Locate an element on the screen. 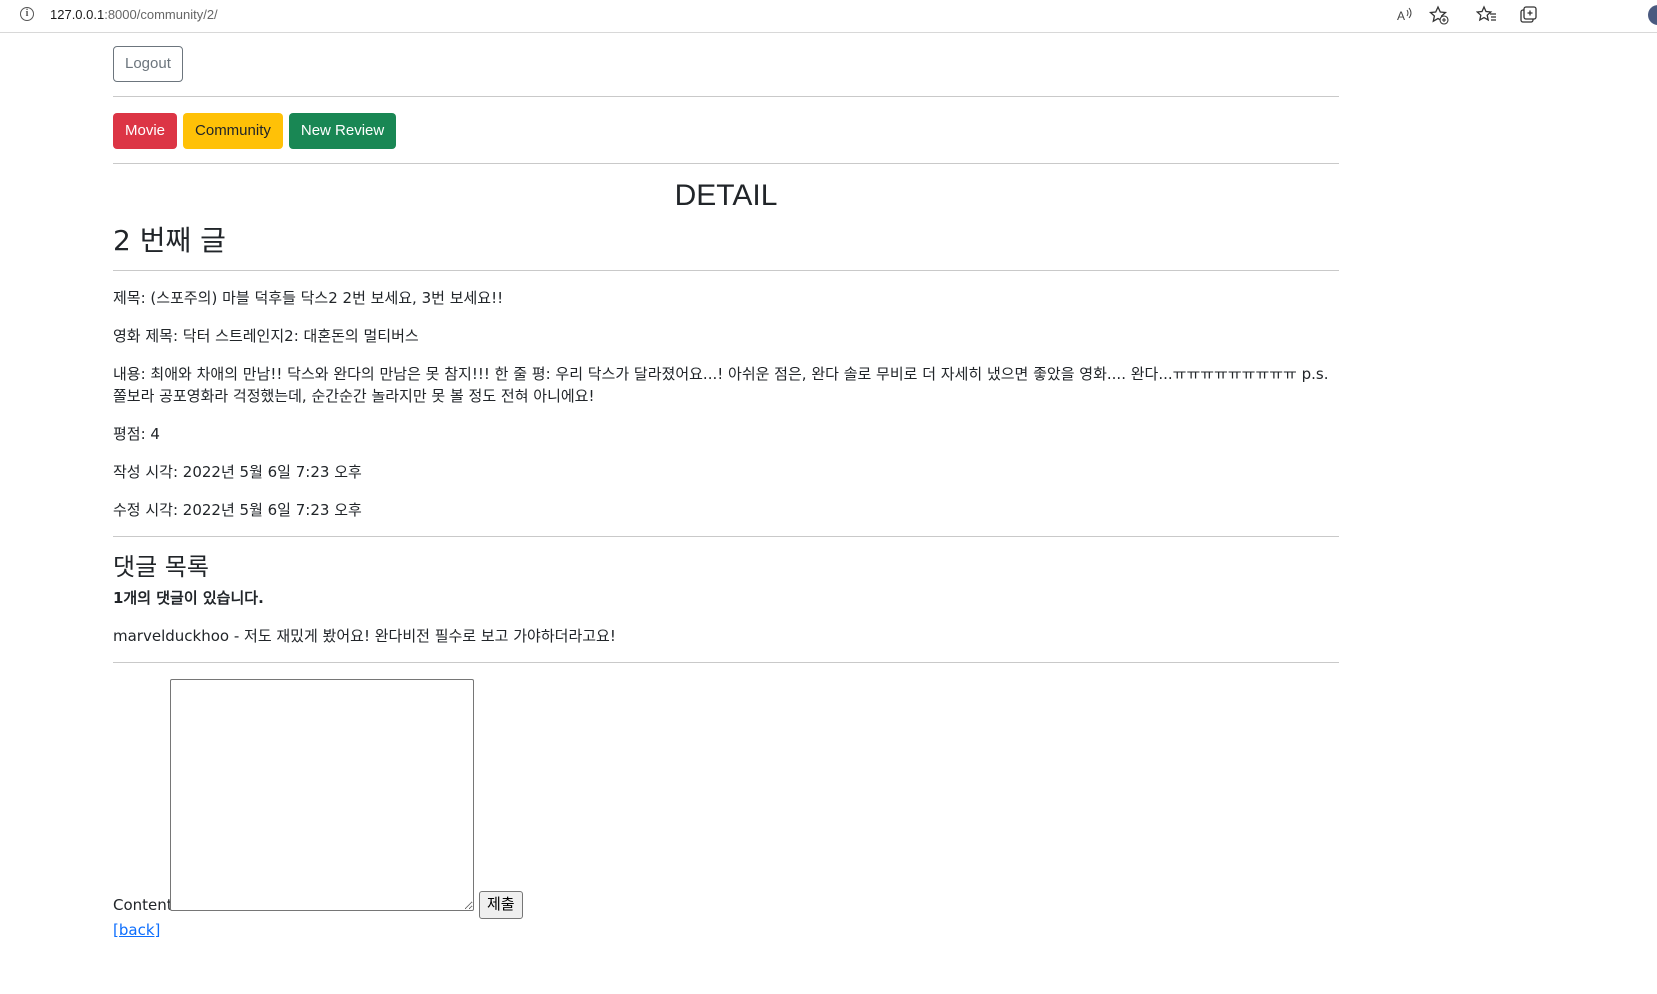 Image resolution: width=1657 pixels, height=994 pixels. review-title: 제목: (스포주의) 마블 덕후들 닥스2 2번 보세요, 3번 보세요!! is located at coordinates (308, 298).